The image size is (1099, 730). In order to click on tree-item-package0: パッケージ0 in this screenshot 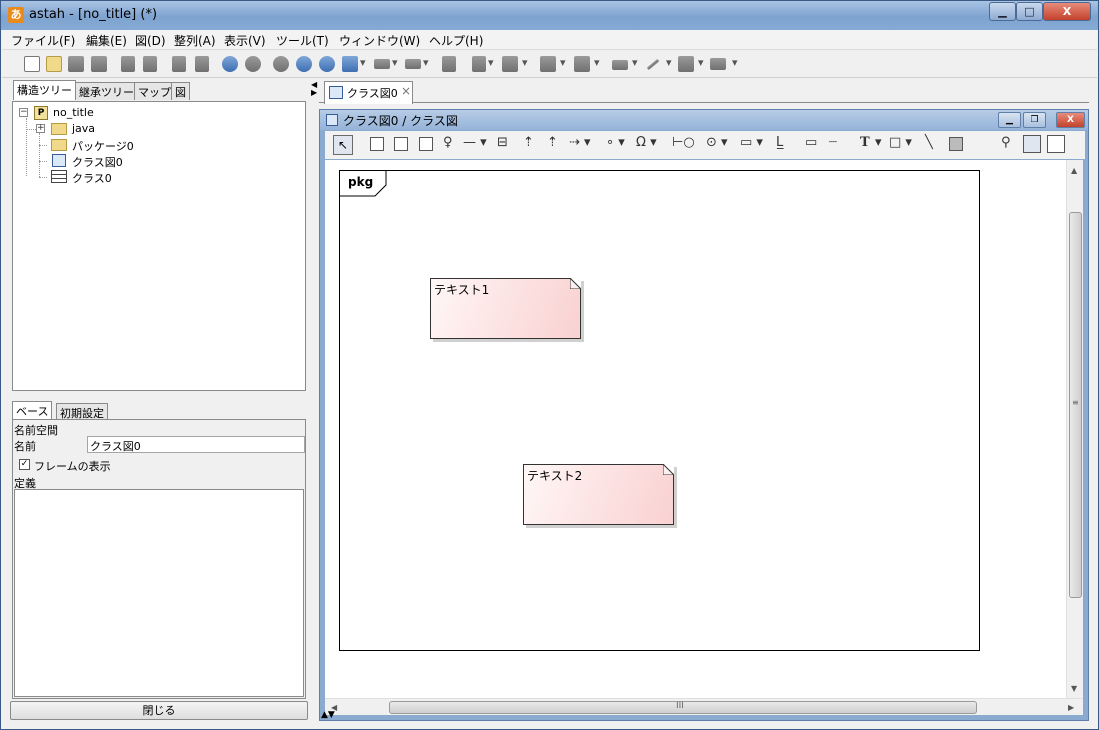, I will do `click(141, 145)`.